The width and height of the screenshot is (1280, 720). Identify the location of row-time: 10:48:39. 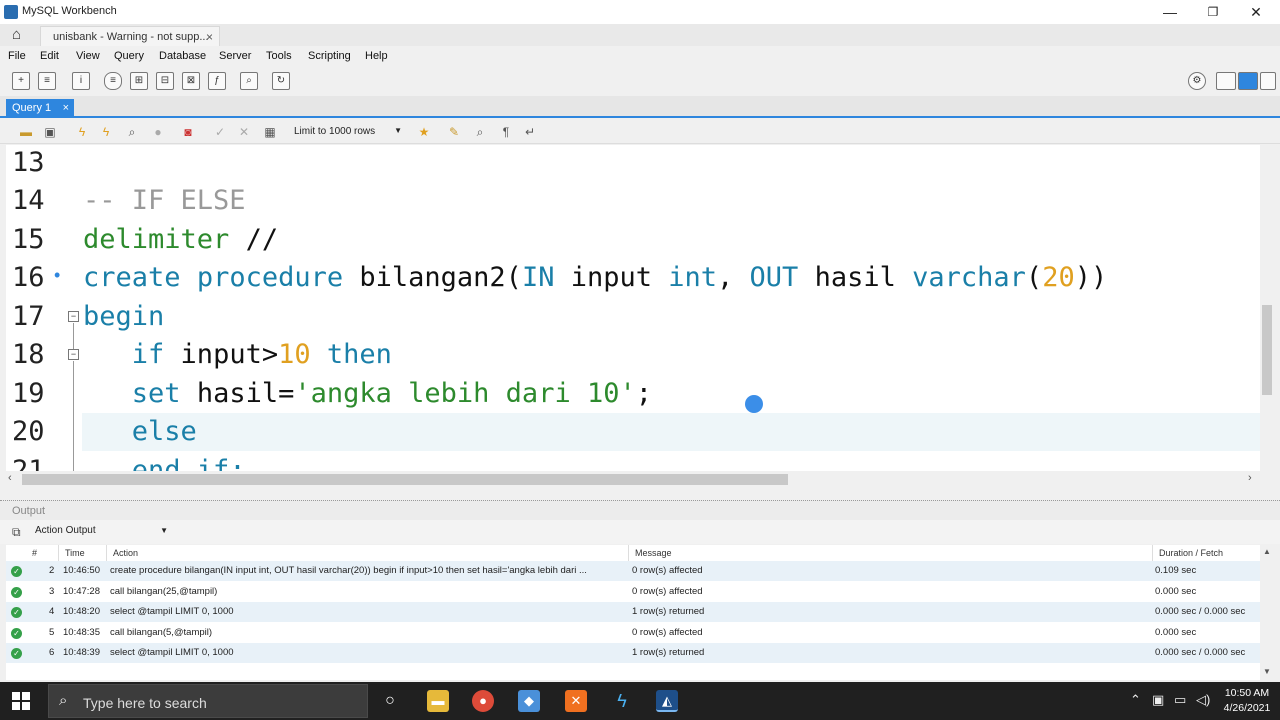
(81, 652).